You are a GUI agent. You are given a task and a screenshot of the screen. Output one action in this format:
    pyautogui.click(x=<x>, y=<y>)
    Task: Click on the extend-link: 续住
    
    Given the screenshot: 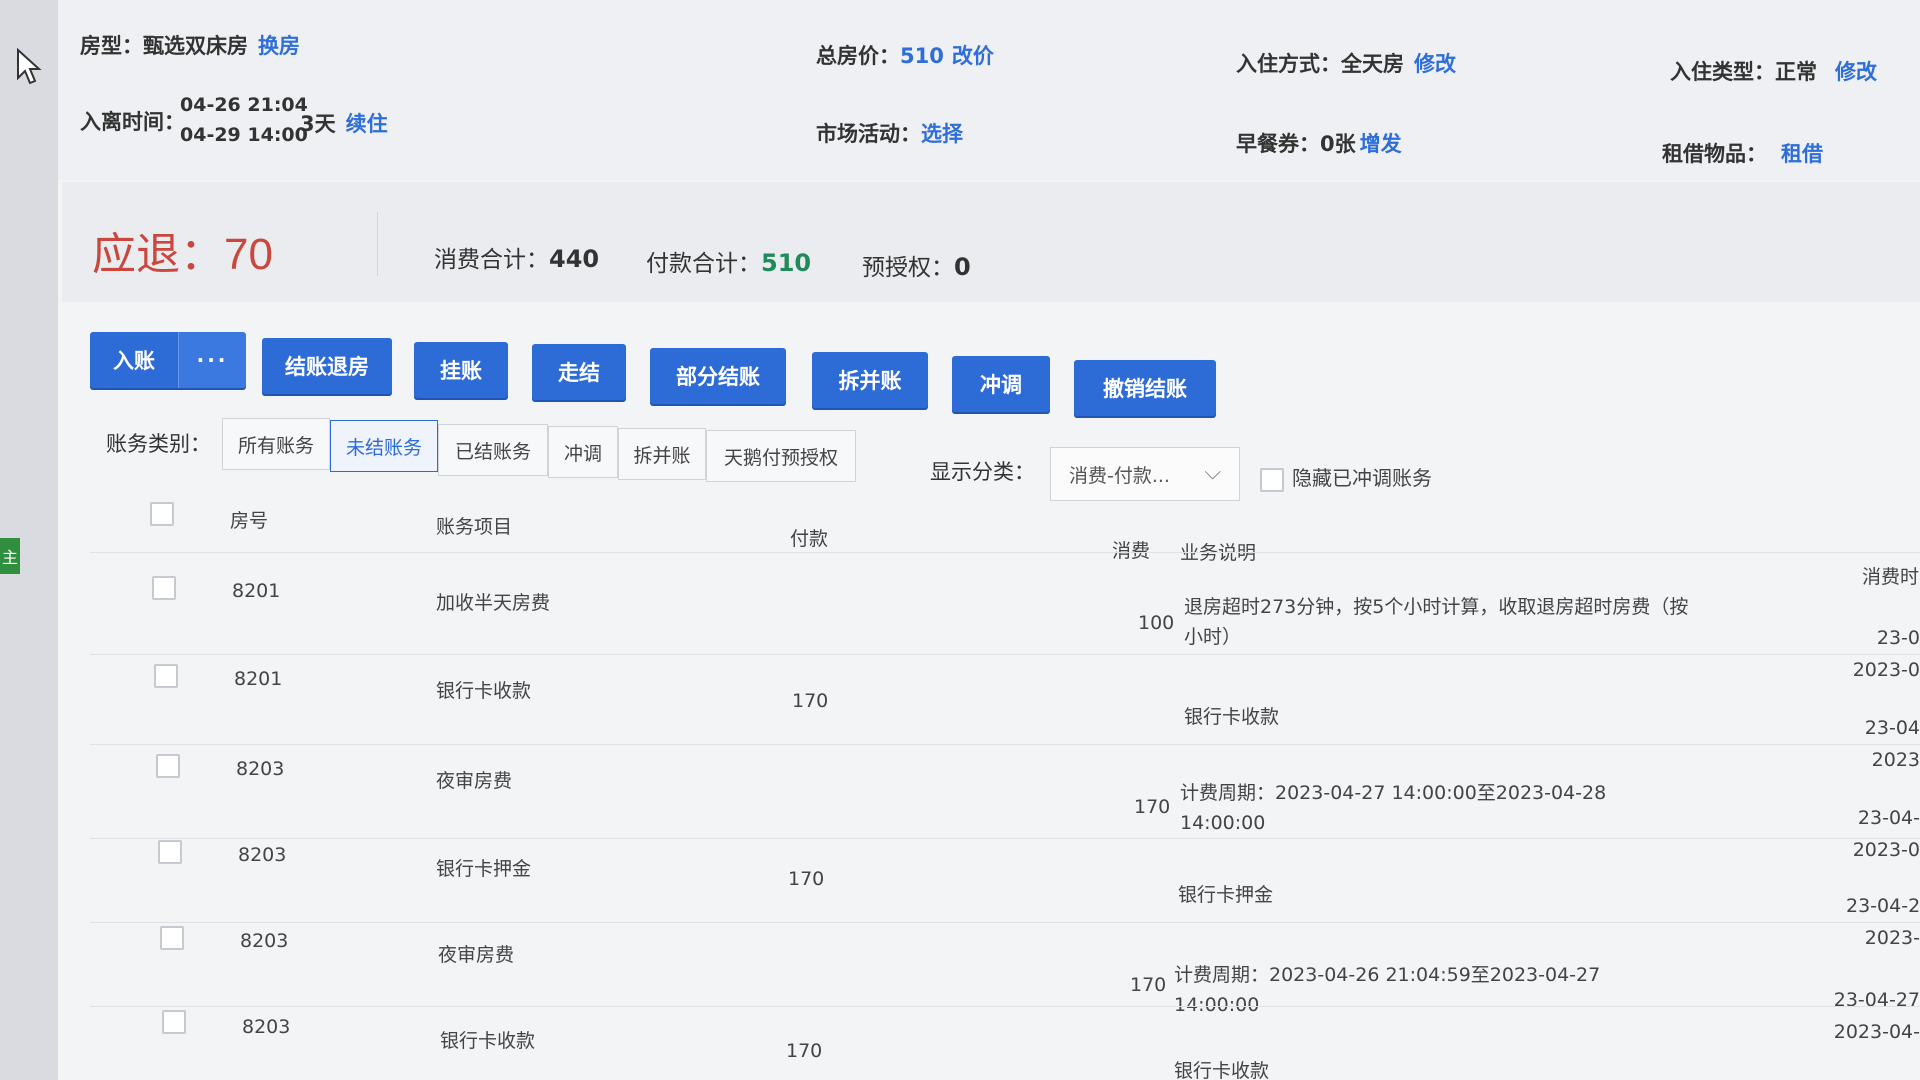 What is the action you would take?
    pyautogui.click(x=367, y=124)
    